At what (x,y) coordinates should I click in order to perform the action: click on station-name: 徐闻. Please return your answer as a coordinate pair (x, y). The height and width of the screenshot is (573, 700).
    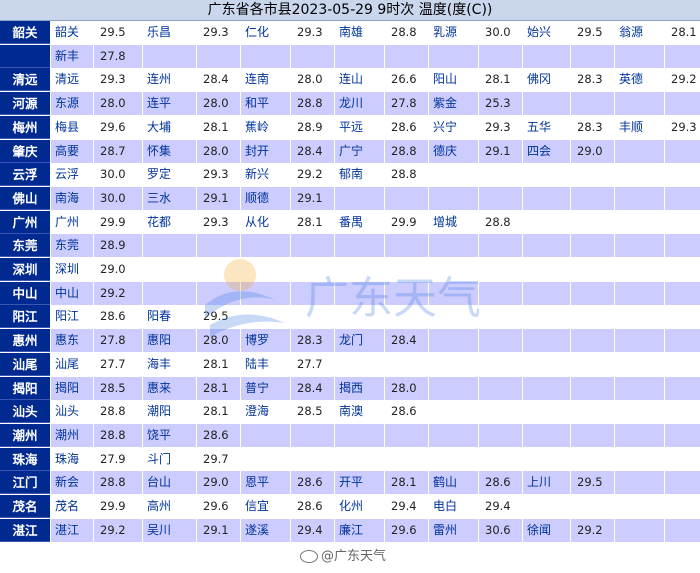
    Looking at the image, I should click on (546, 530).